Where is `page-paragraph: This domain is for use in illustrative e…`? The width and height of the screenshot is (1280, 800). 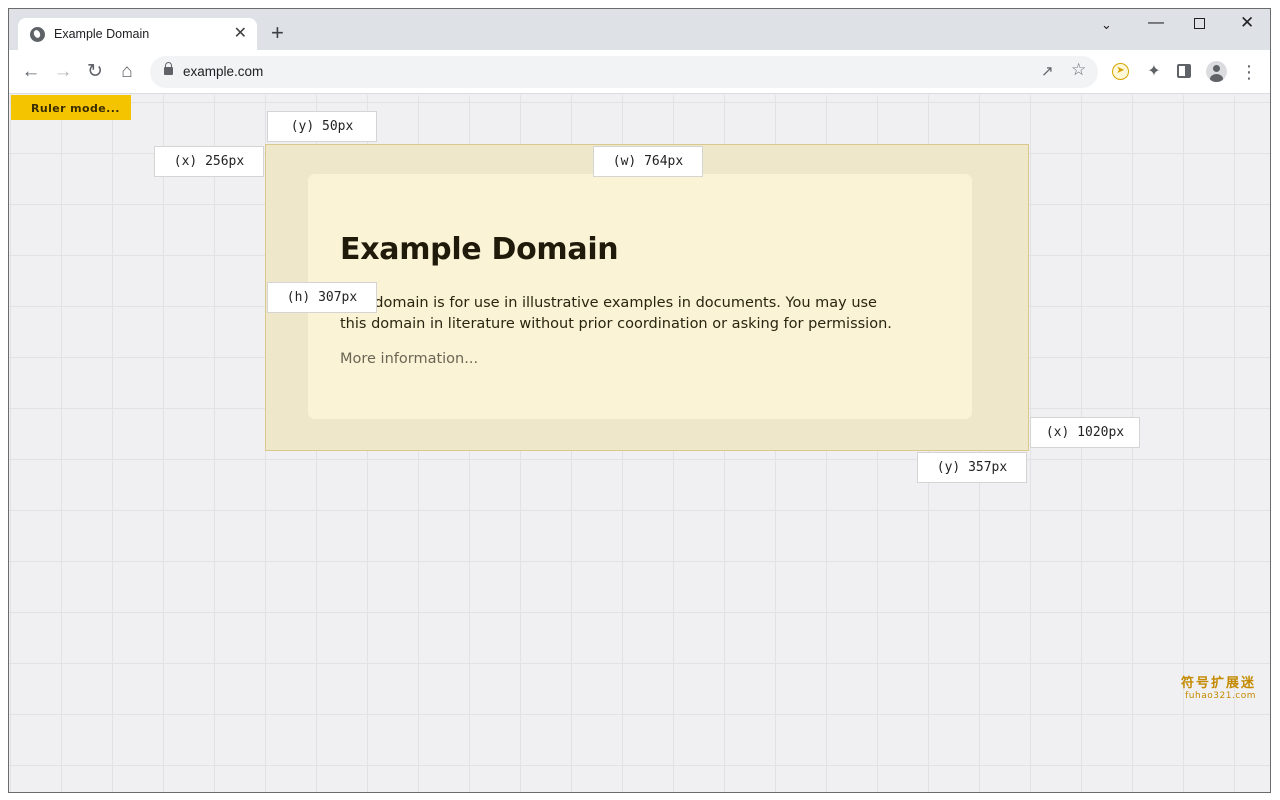 page-paragraph: This domain is for use in illustrative e… is located at coordinates (616, 313).